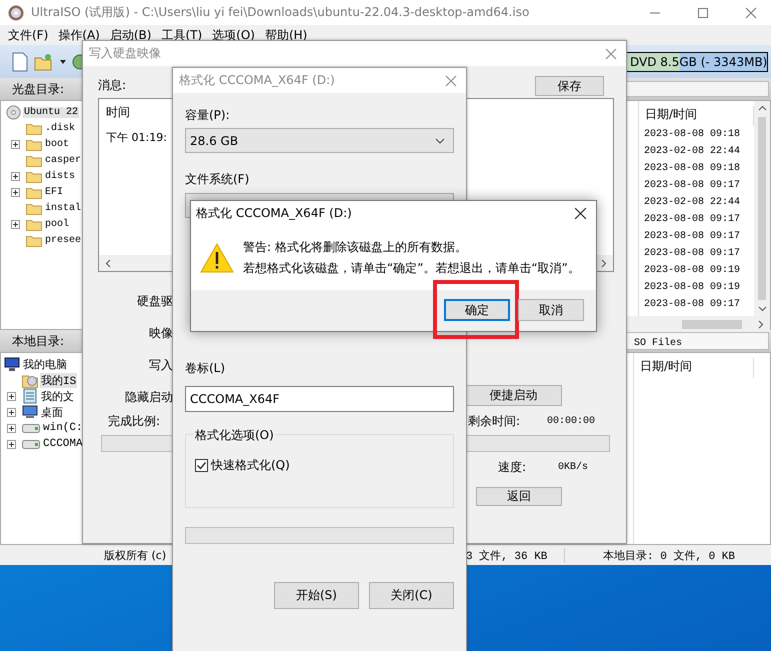 The width and height of the screenshot is (771, 651). I want to click on tree-item: 我的文, so click(57, 396).